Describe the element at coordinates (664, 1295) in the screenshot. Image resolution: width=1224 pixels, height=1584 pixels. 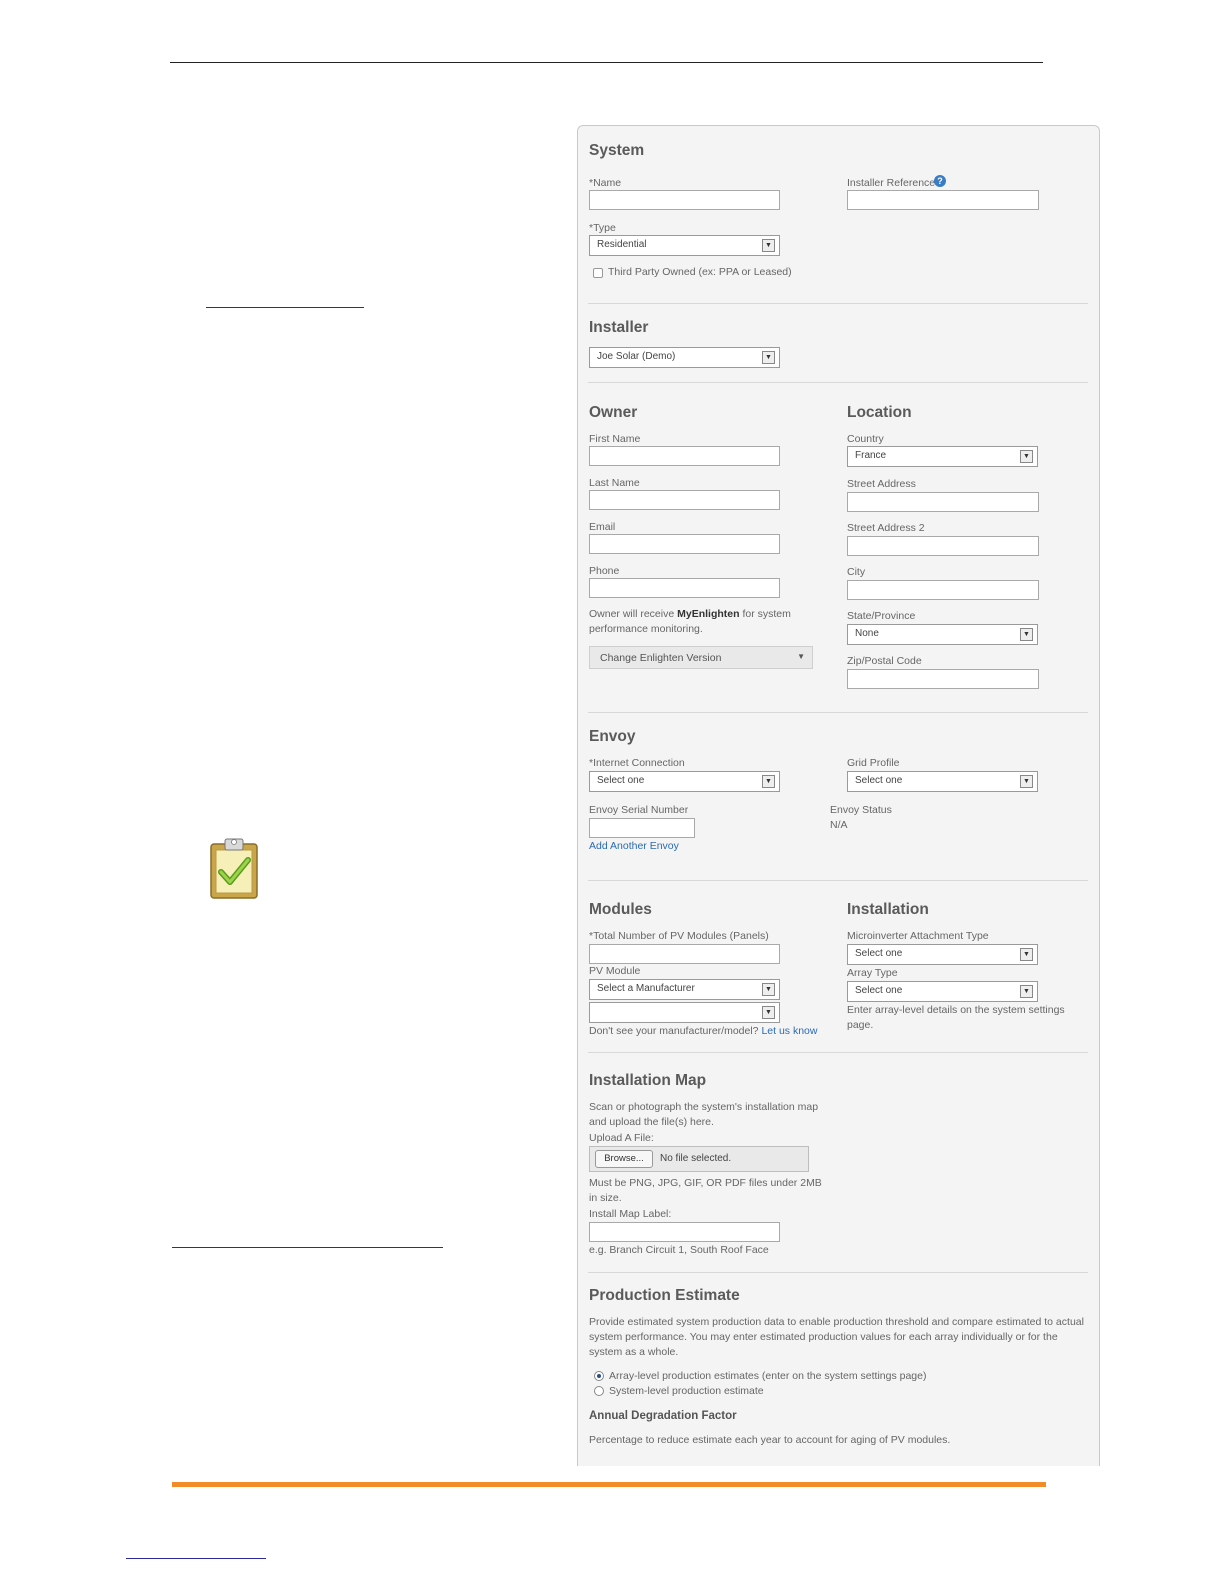
I see `production-estimate-section-title: Production Estimate` at that location.